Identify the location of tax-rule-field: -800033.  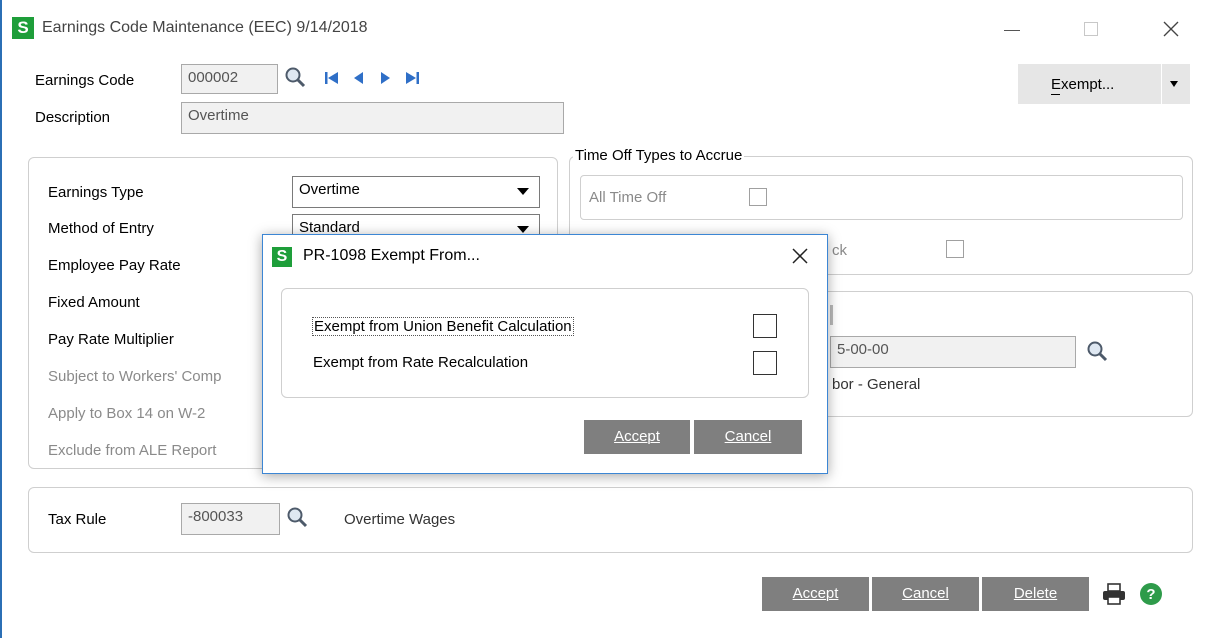
(230, 519).